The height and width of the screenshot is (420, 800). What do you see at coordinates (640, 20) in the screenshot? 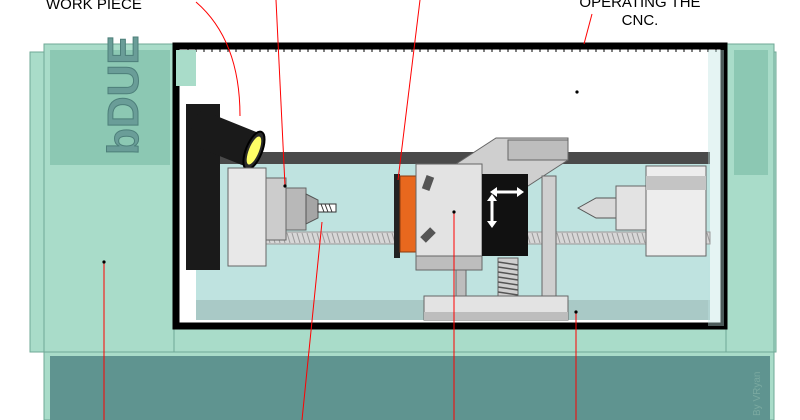
I see `label-operating-line2: CNC.` at bounding box center [640, 20].